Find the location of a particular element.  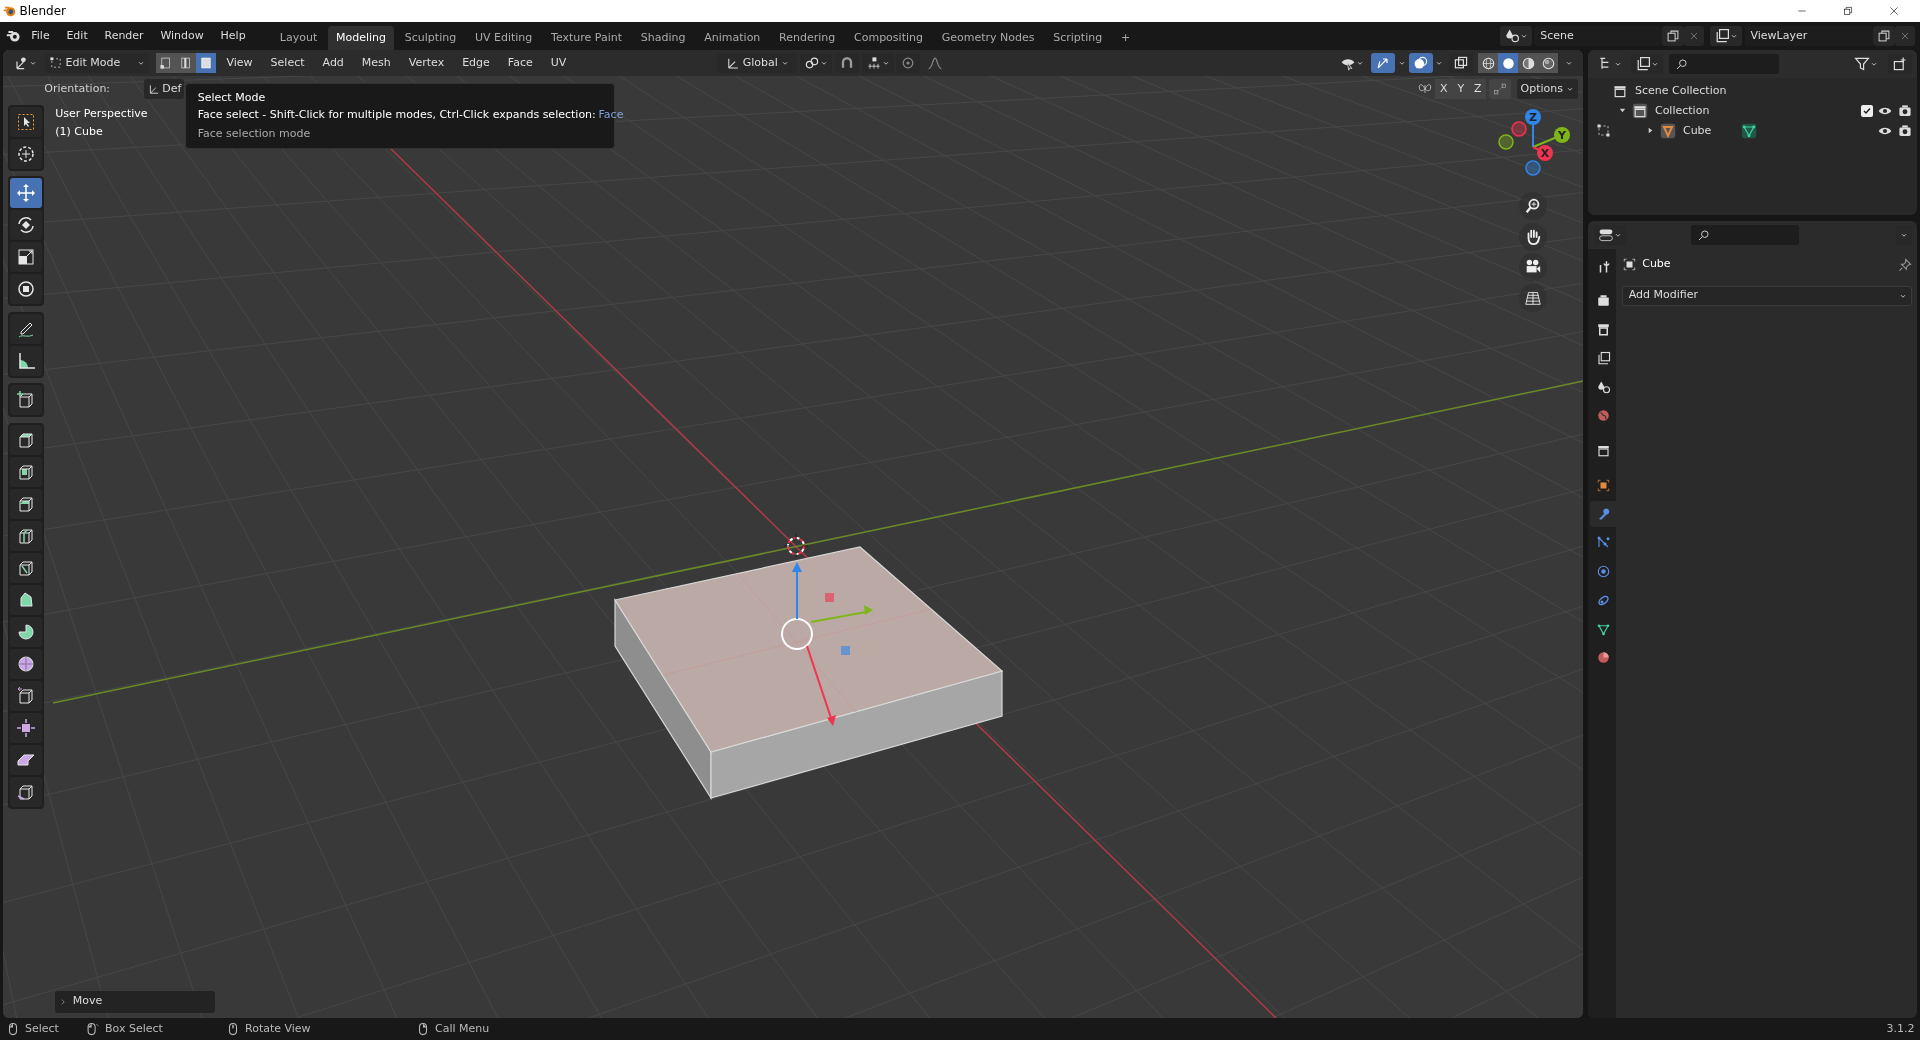

workspace-tab: UV Editing is located at coordinates (503, 38).